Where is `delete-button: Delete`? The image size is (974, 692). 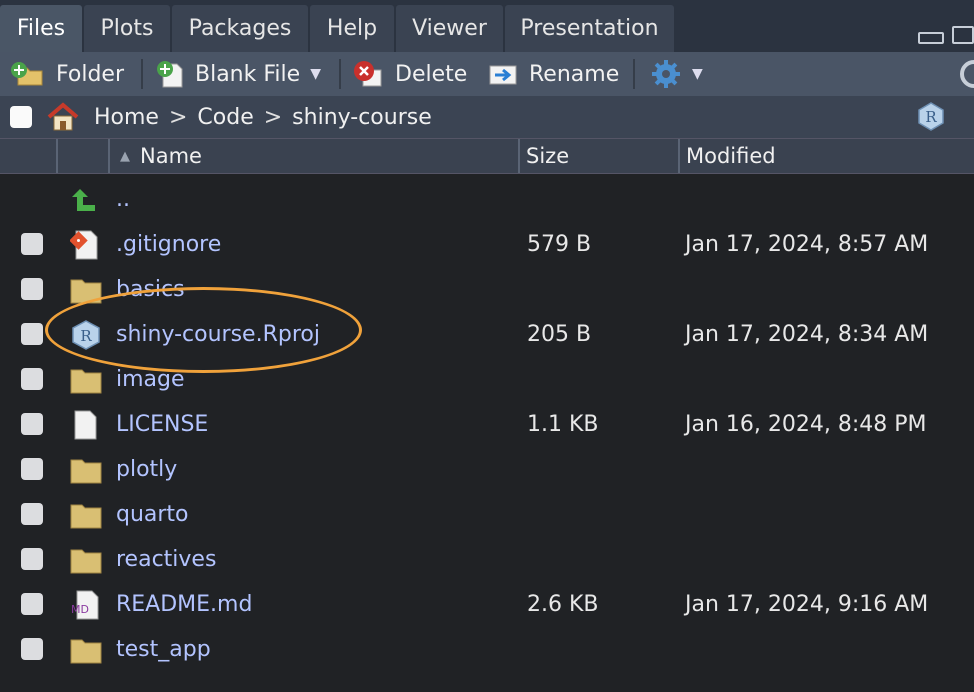 delete-button: Delete is located at coordinates (410, 74).